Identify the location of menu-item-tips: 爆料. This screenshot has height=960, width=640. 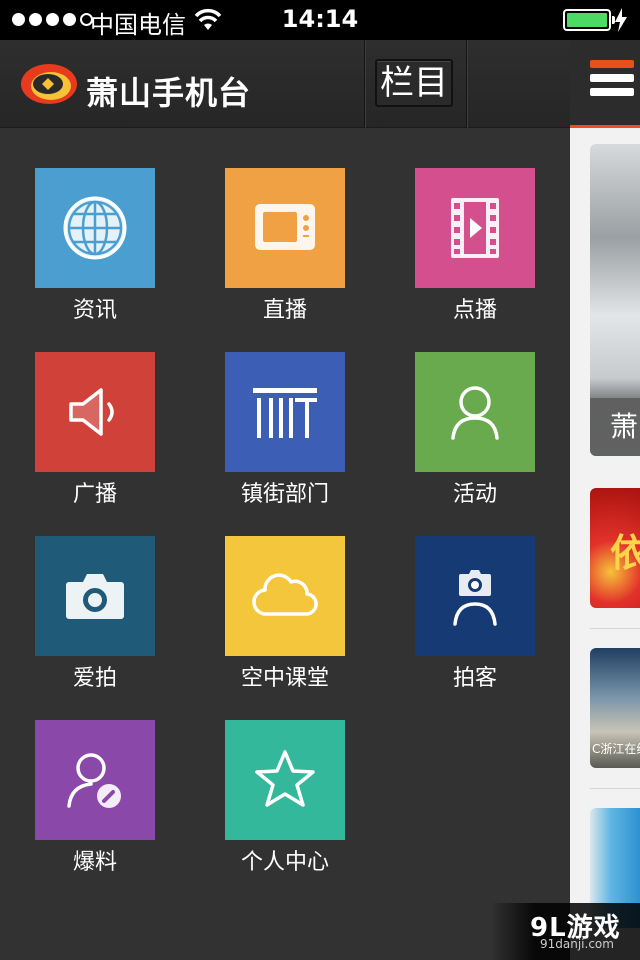
(95, 799).